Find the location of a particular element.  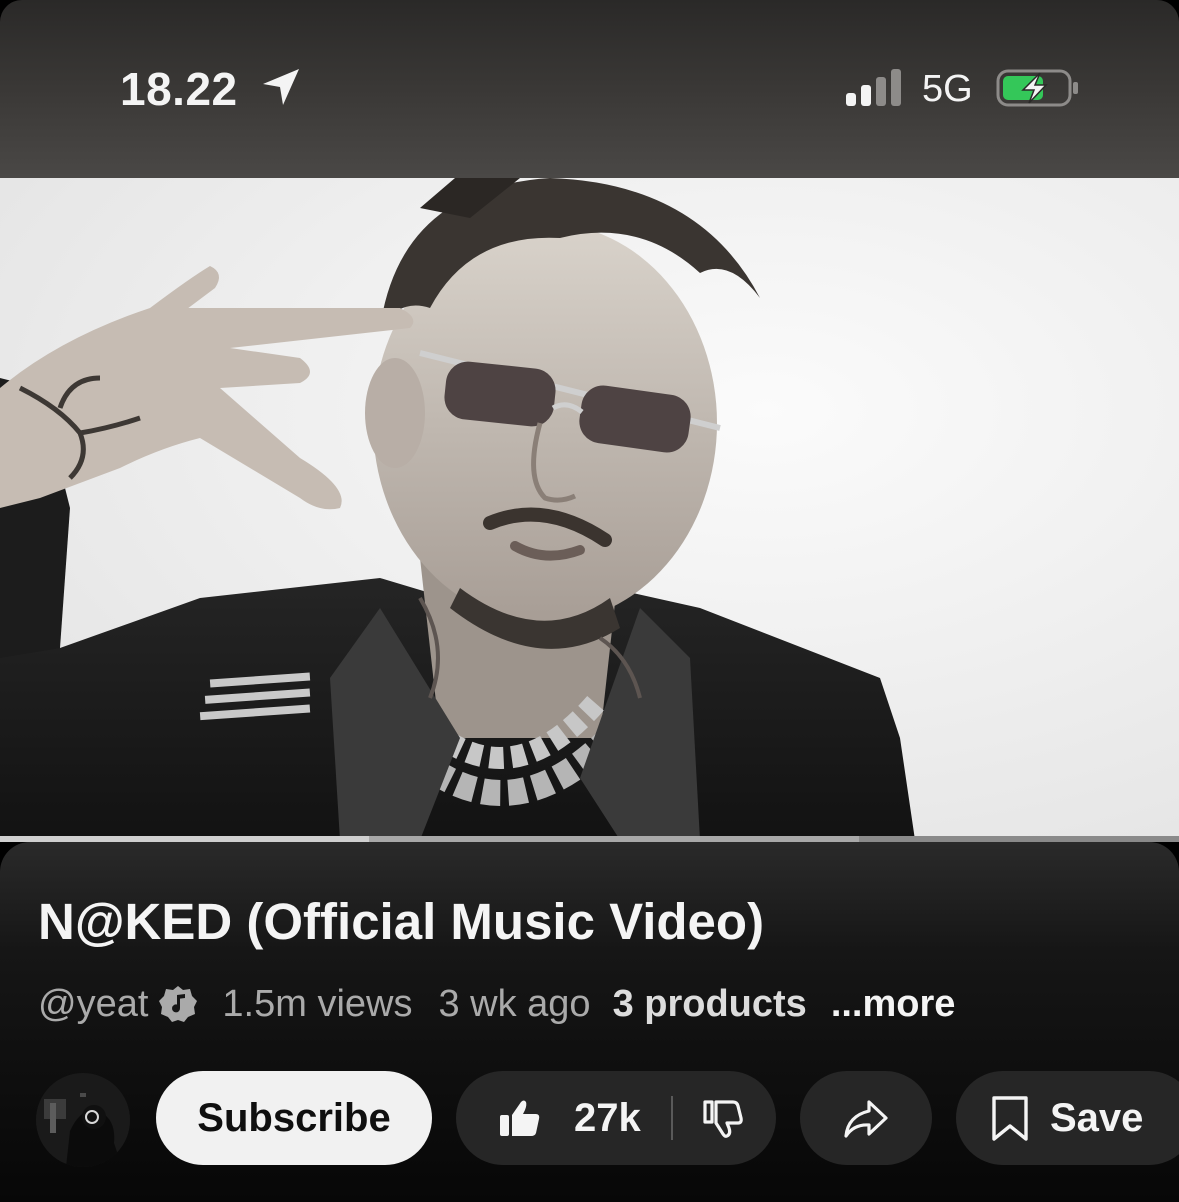

save-label: Save is located at coordinates (1097, 1117).